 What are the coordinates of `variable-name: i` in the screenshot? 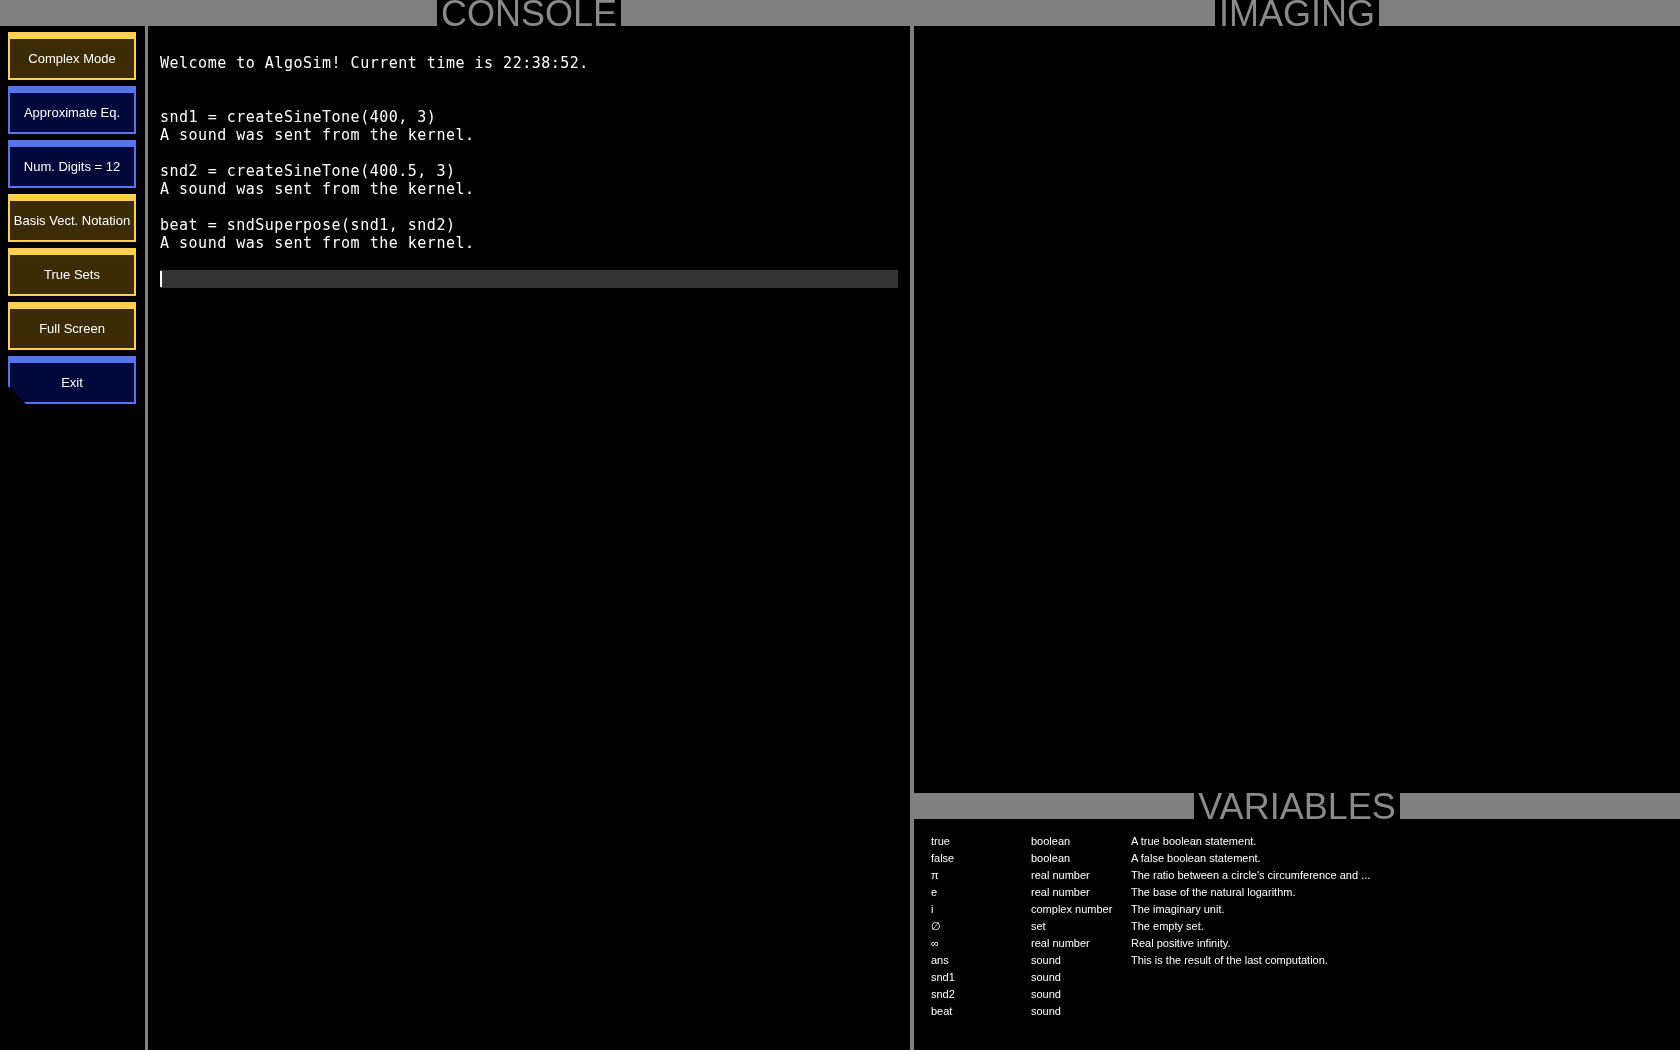 It's located at (933, 909).